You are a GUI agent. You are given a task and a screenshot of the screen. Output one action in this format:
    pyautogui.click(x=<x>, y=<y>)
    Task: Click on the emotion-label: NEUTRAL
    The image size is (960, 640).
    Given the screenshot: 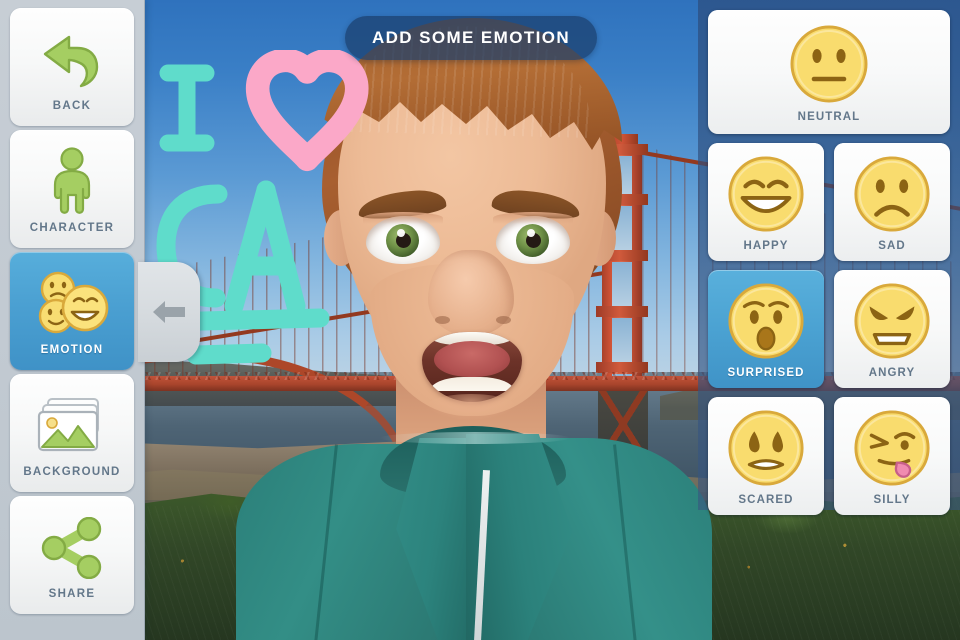 What is the action you would take?
    pyautogui.click(x=829, y=116)
    